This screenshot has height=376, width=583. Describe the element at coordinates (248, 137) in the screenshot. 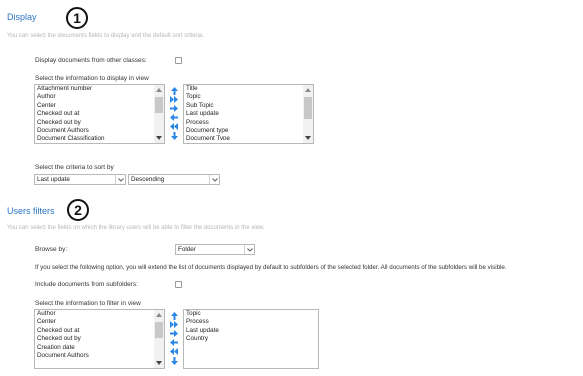

I see `list-item: Document Type` at that location.